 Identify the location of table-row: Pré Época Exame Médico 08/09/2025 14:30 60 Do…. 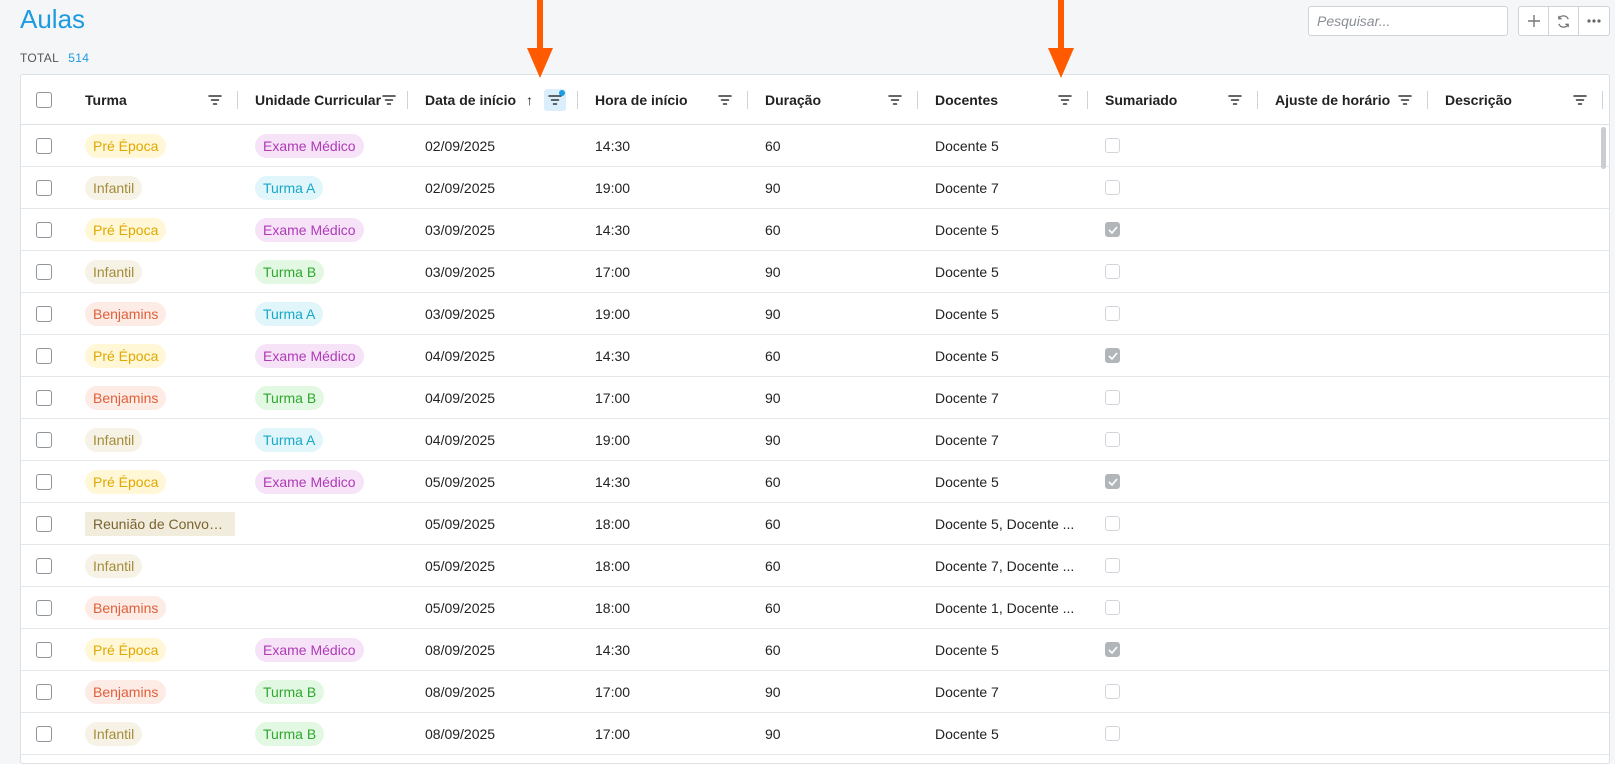
(815, 650).